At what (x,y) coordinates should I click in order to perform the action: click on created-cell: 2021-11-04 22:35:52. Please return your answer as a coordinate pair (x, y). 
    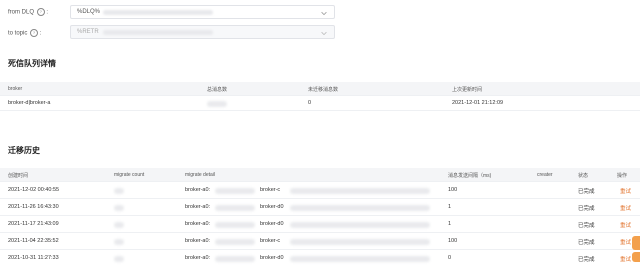
    Looking at the image, I should click on (33, 241).